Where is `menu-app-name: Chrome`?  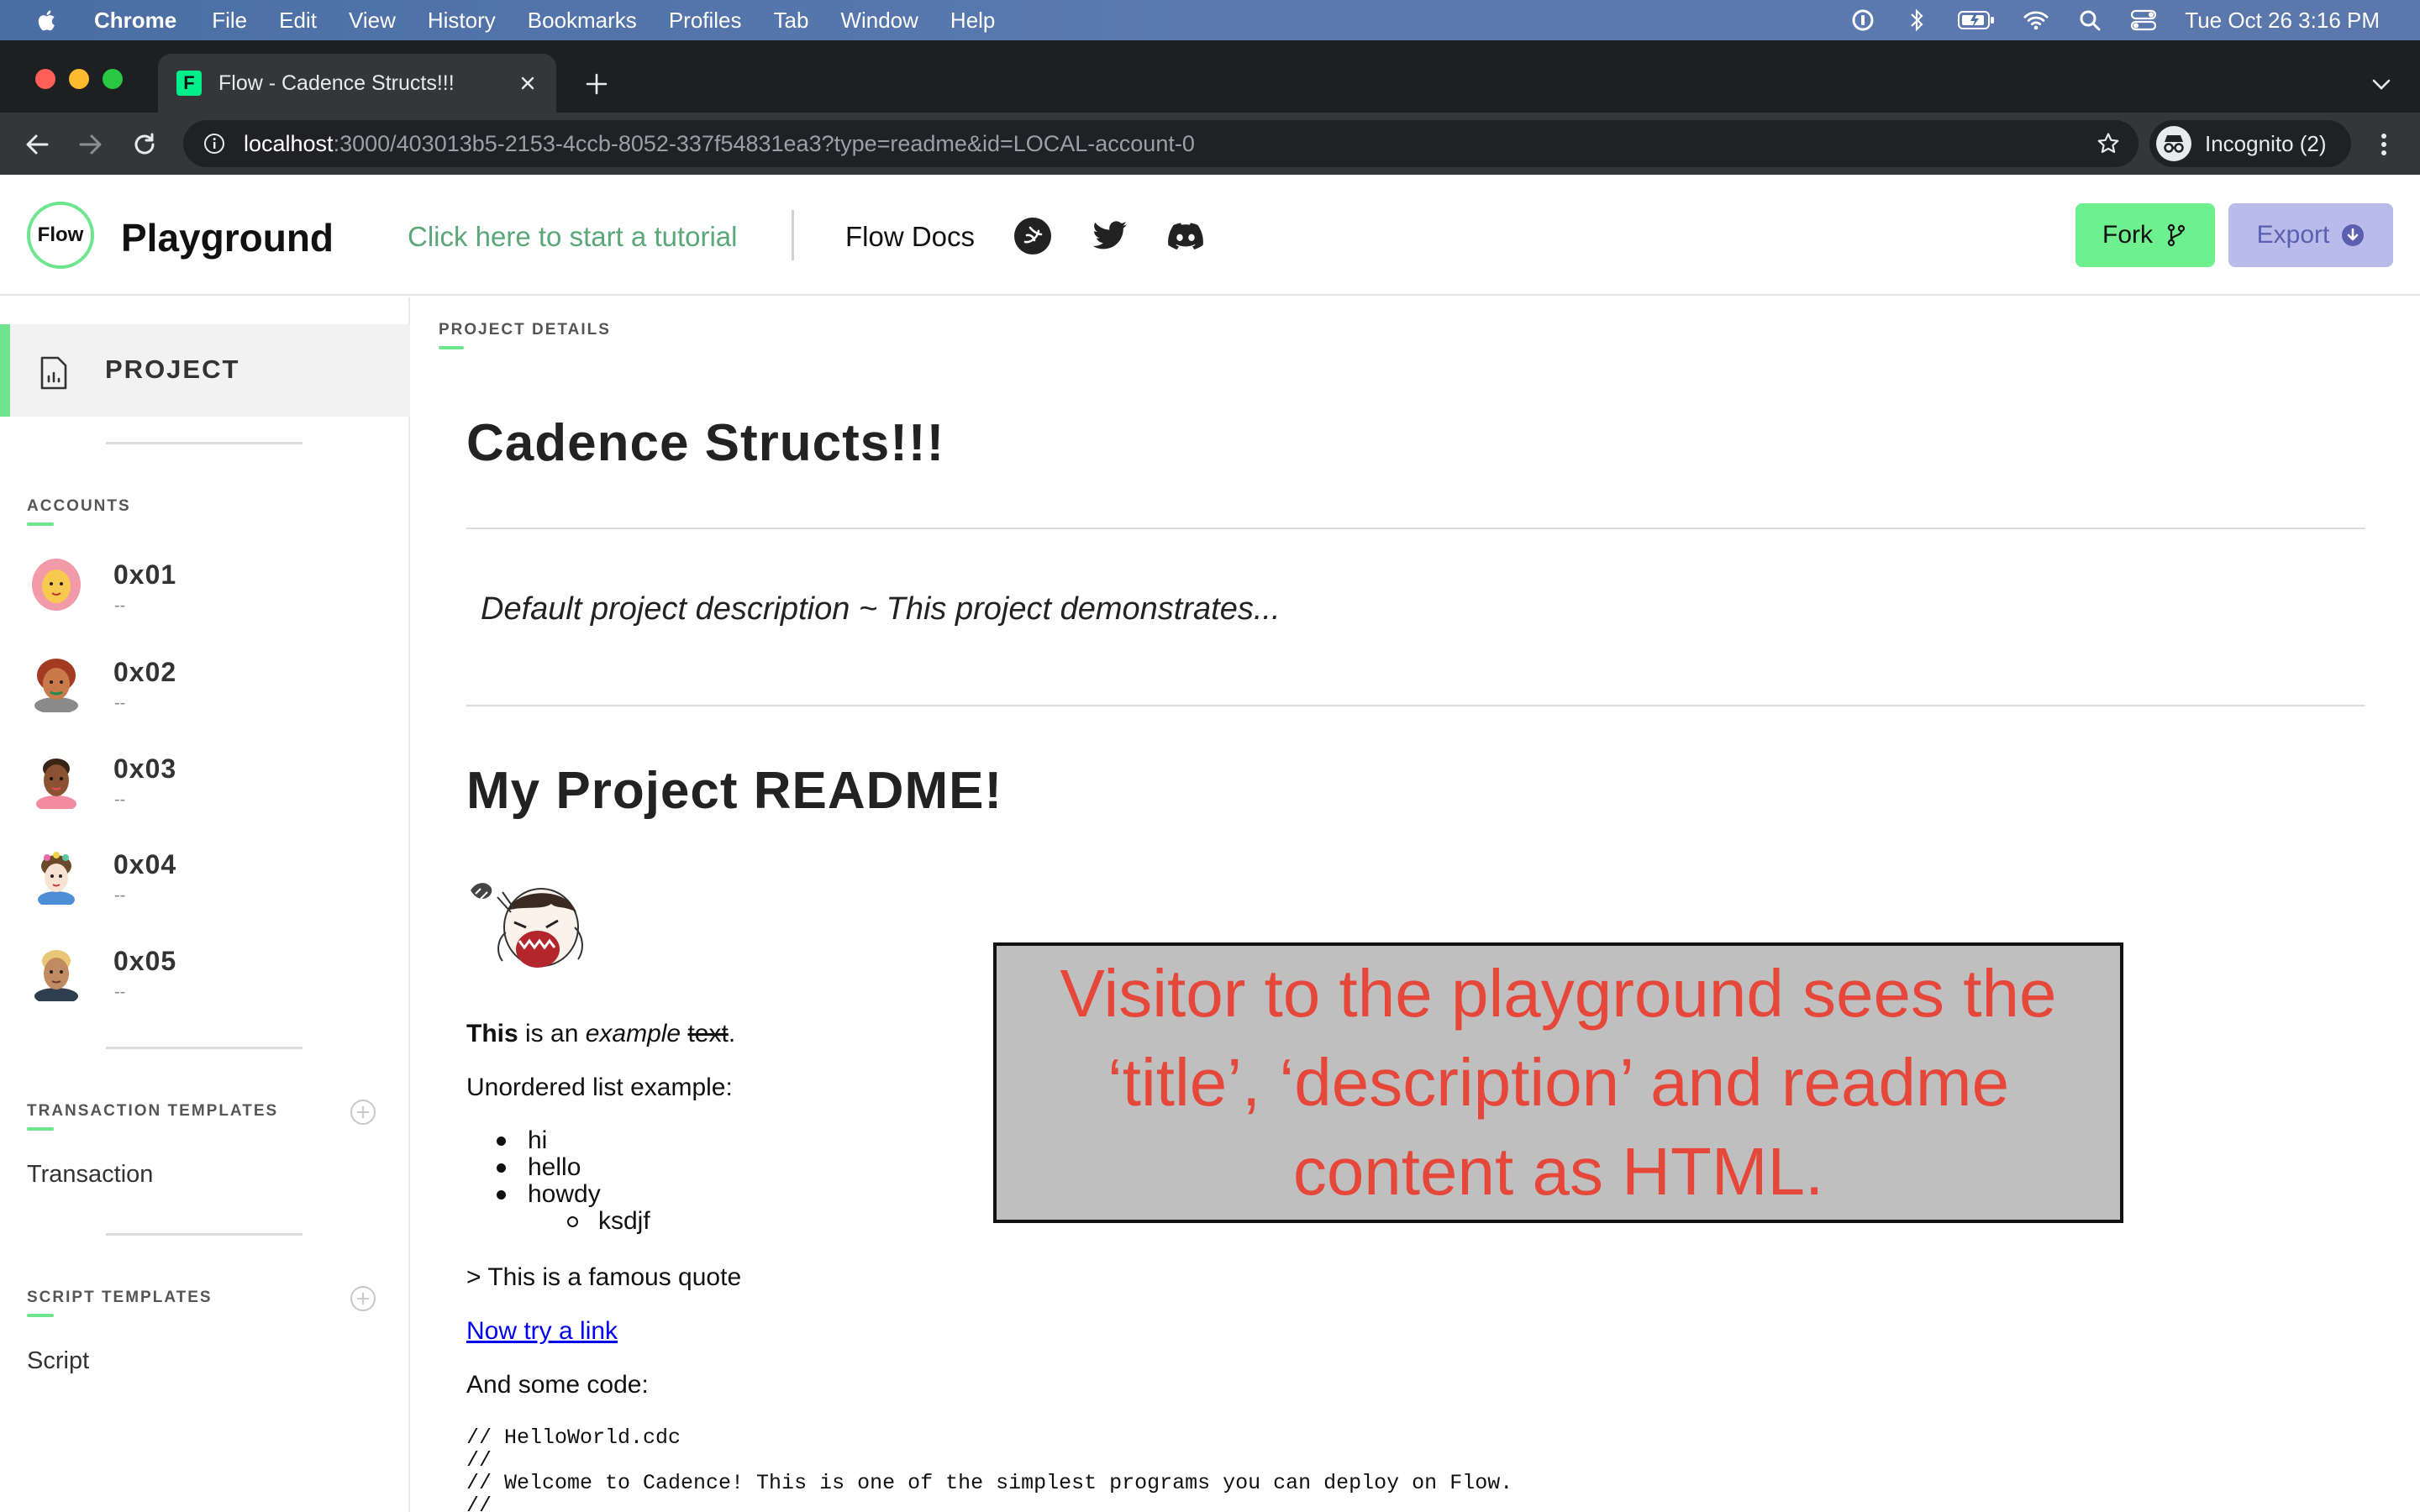 menu-app-name: Chrome is located at coordinates (135, 21).